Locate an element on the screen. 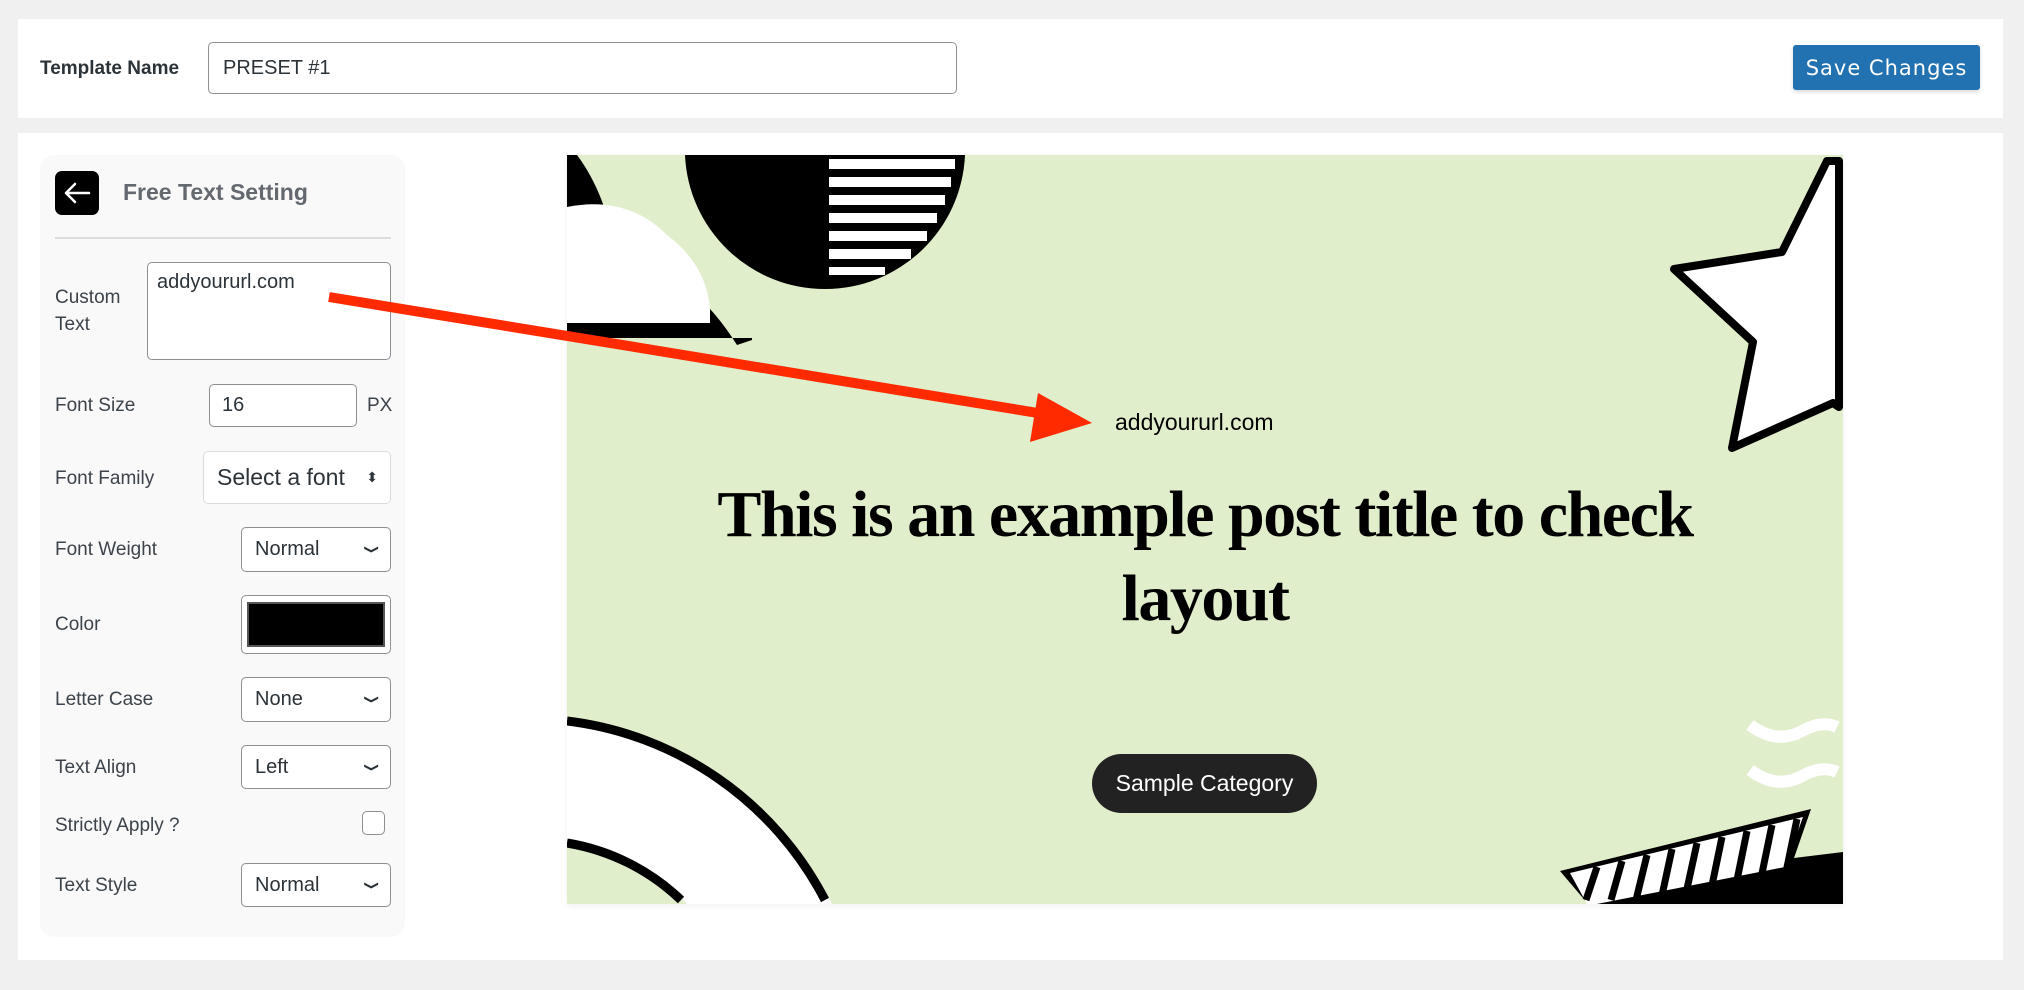  star-shape is located at coordinates (1756, 304).